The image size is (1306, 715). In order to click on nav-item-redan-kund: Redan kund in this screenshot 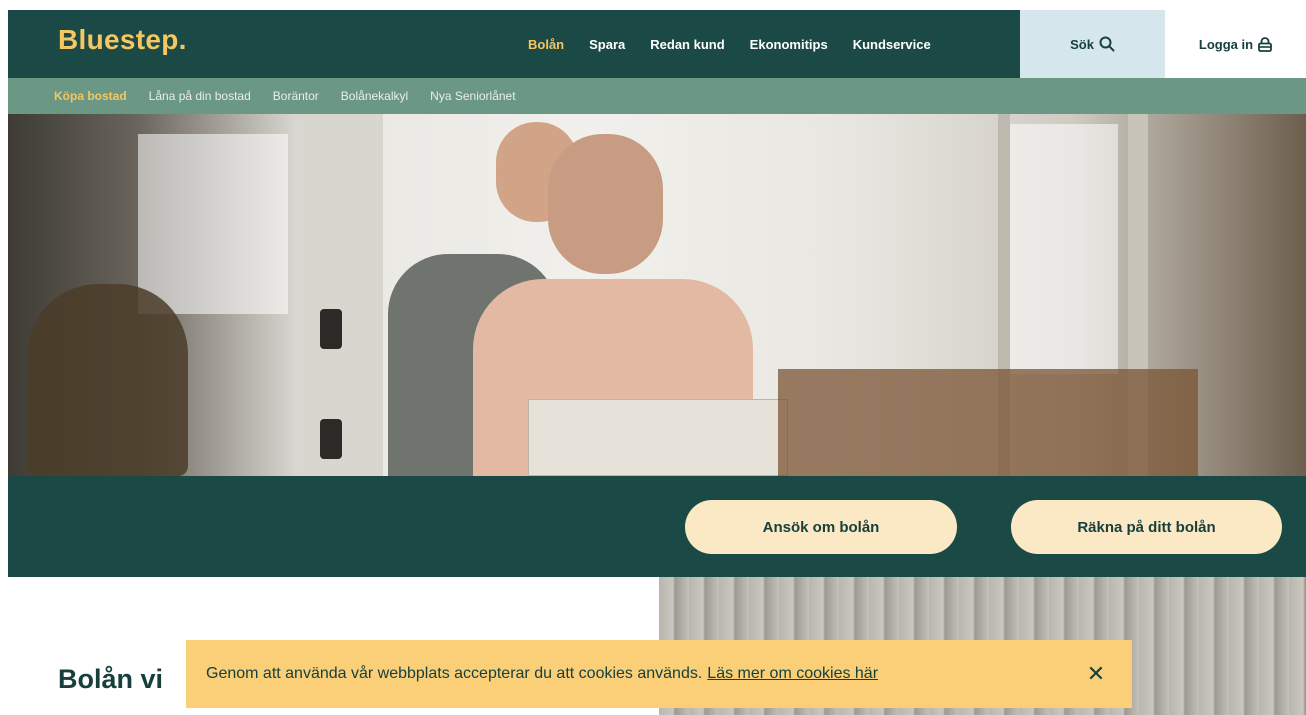, I will do `click(687, 44)`.